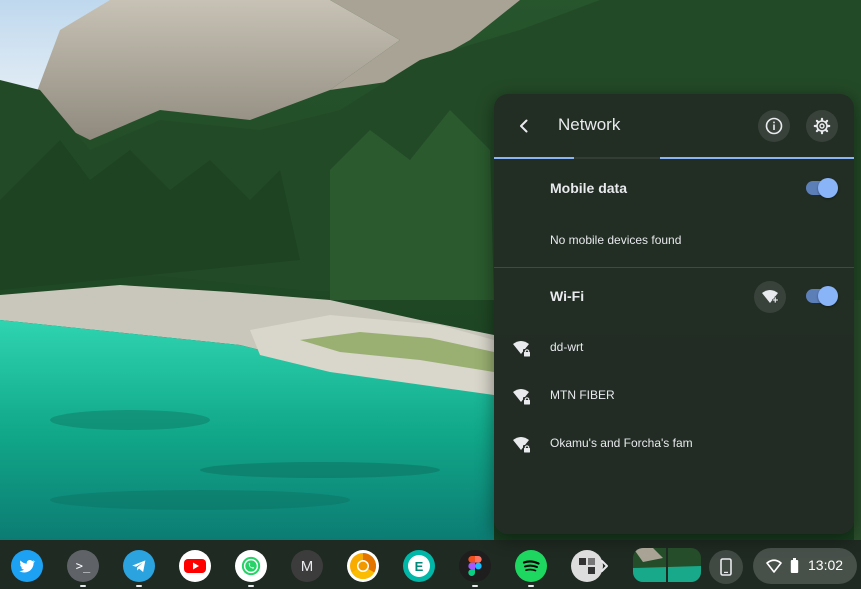 The height and width of the screenshot is (589, 861). I want to click on mobile-data-toggle, so click(822, 188).